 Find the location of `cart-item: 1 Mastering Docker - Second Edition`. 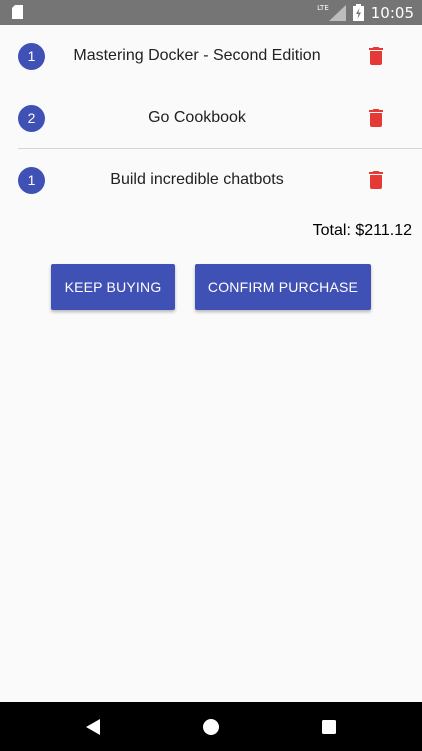

cart-item: 1 Mastering Docker - Second Edition is located at coordinates (220, 56).